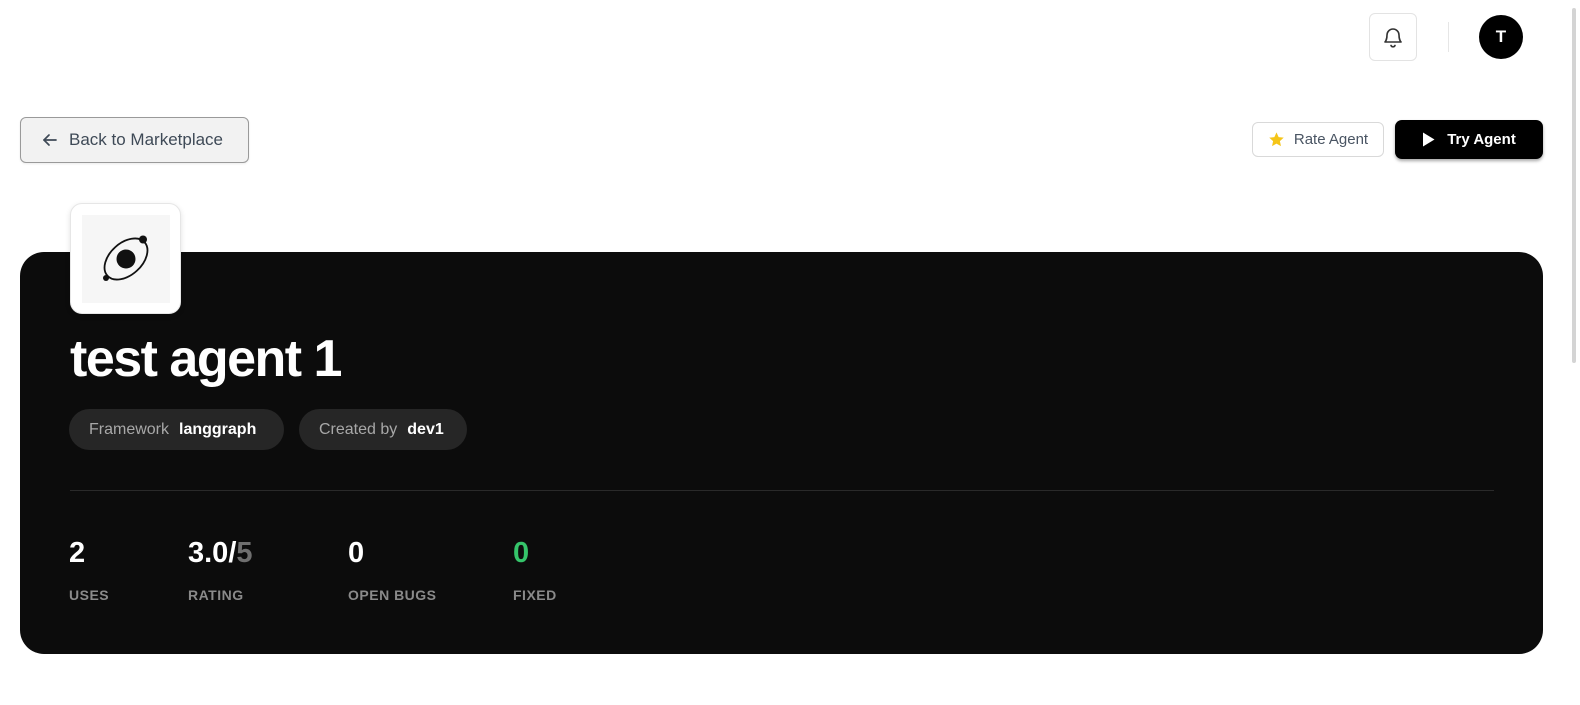 This screenshot has width=1580, height=705. I want to click on agent-logo, so click(125, 258).